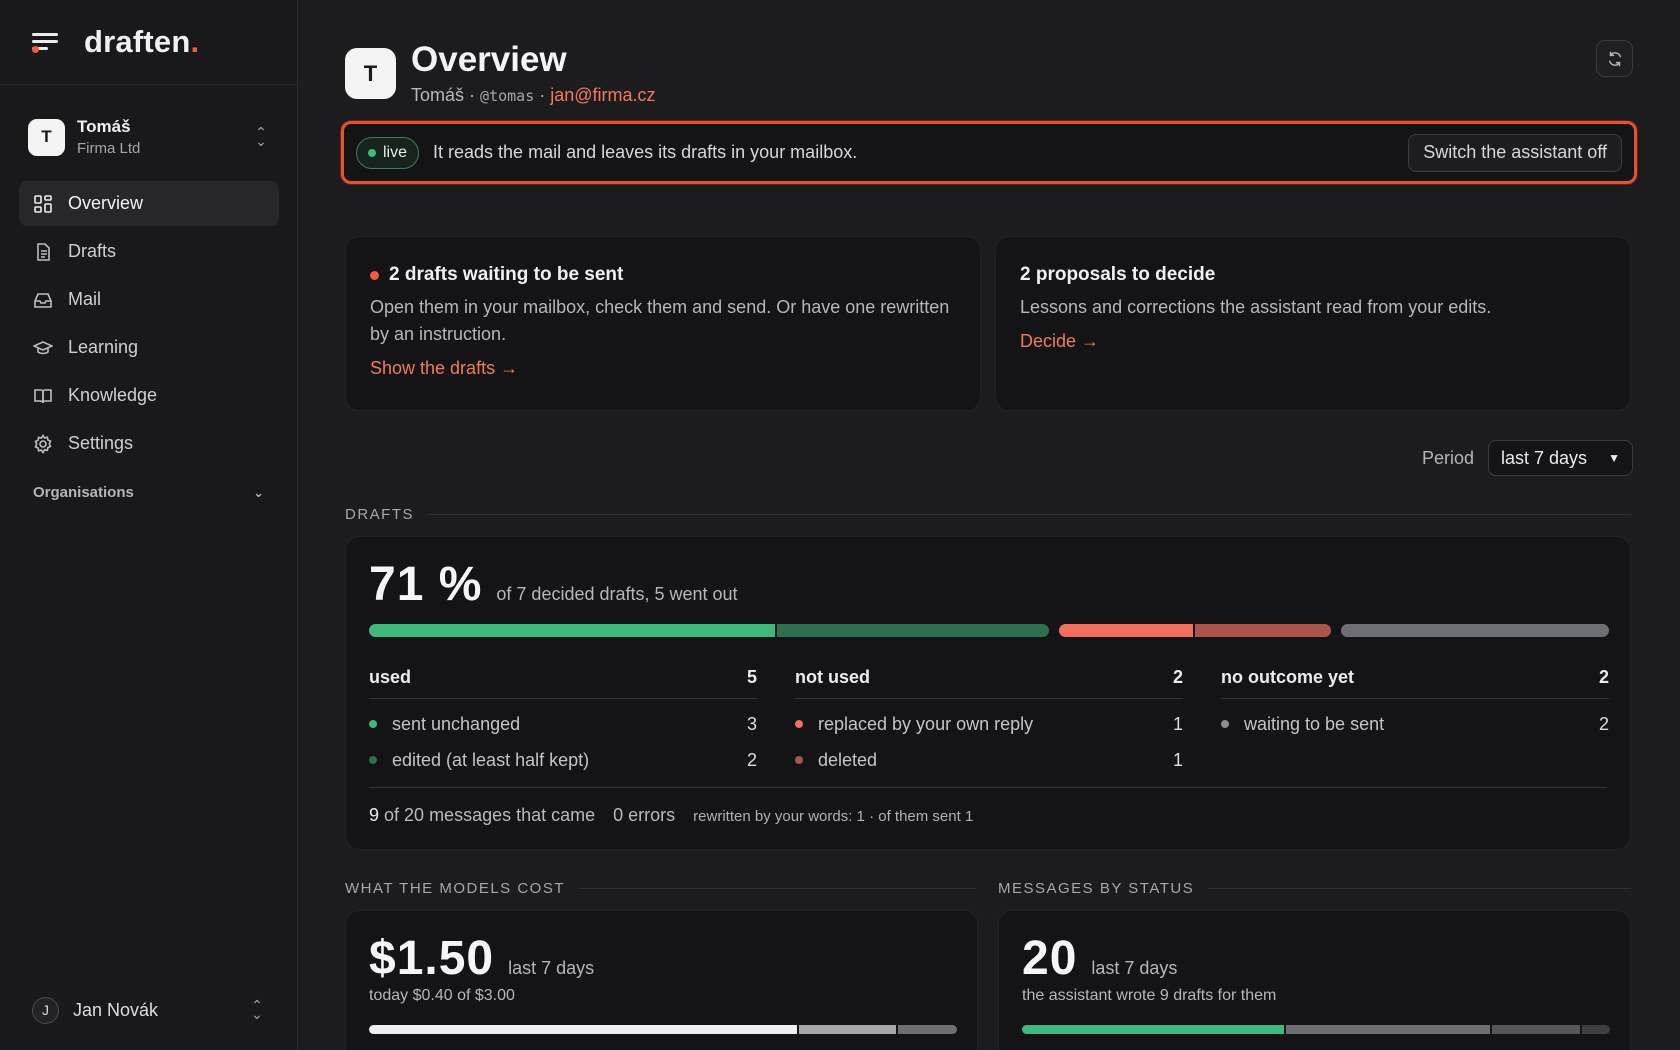  Describe the element at coordinates (426, 584) in the screenshot. I see `drafts-percent: 71 %` at that location.